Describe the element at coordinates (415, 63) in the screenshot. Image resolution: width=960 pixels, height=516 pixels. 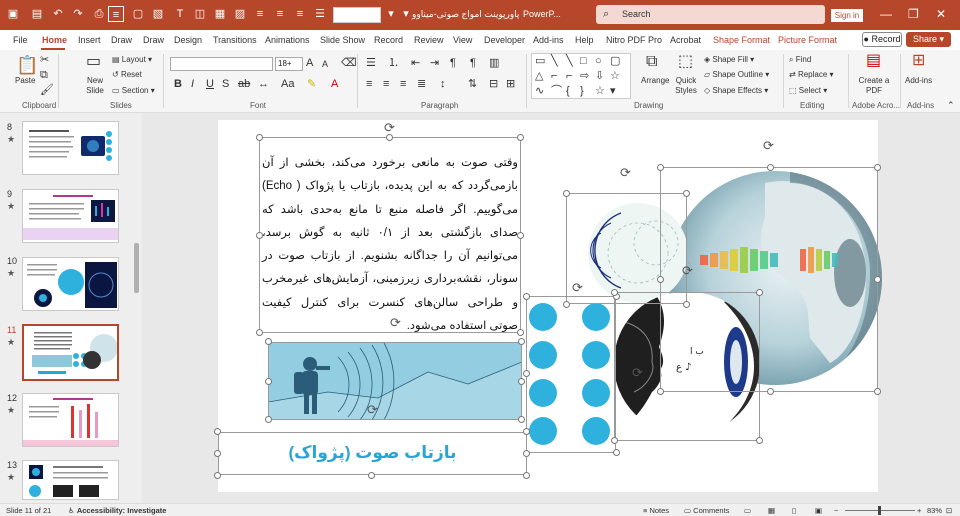
I see `decrease-indent-icon: ⇤` at that location.